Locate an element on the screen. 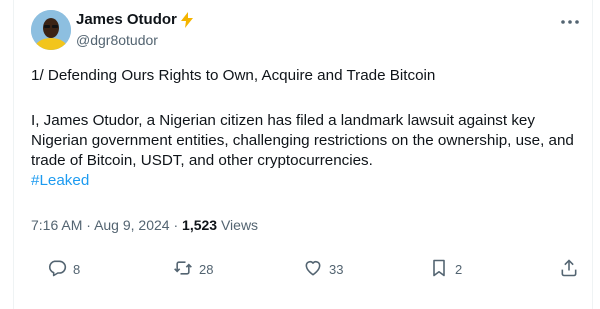 The image size is (600, 309). avatar is located at coordinates (51, 30).